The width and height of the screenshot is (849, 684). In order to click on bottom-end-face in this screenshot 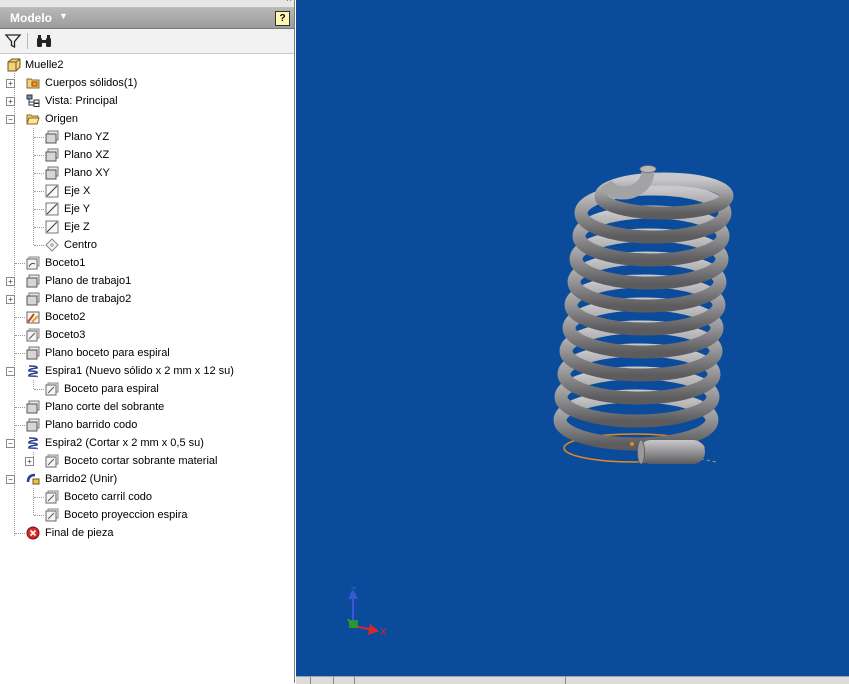, I will do `click(641, 452)`.